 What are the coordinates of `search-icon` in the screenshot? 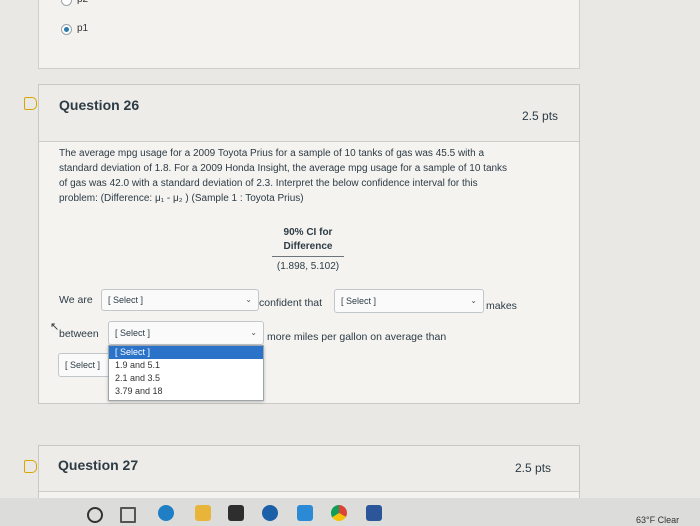 It's located at (95, 515).